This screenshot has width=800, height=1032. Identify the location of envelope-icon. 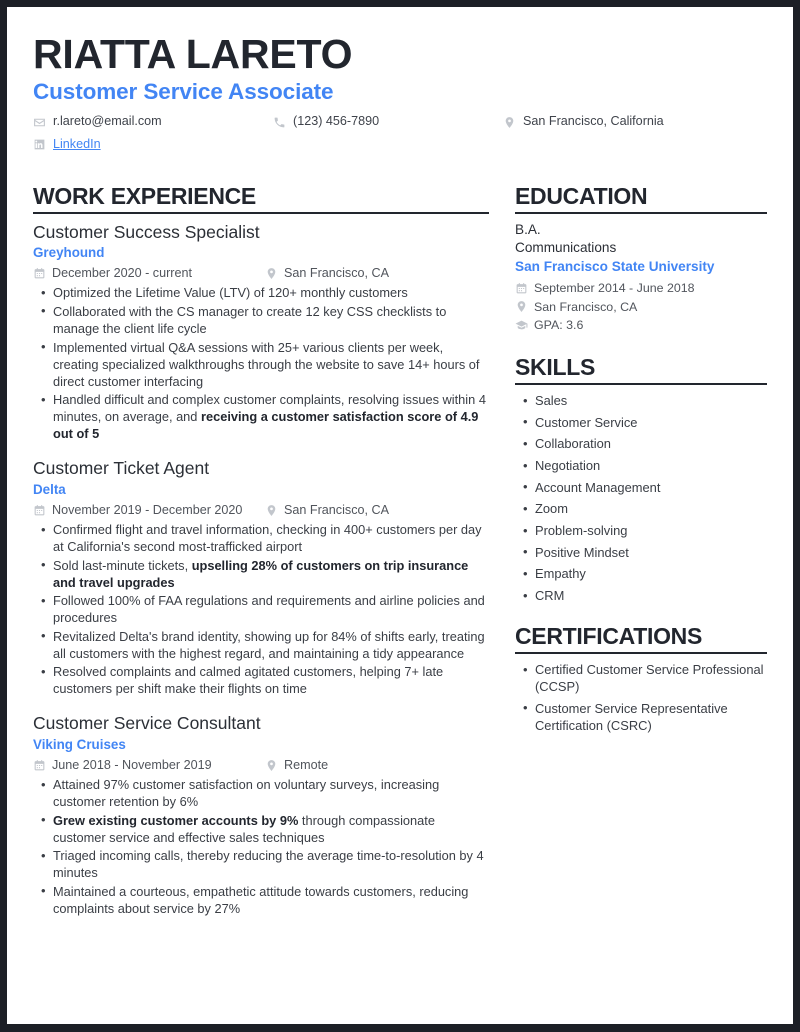
(39, 122).